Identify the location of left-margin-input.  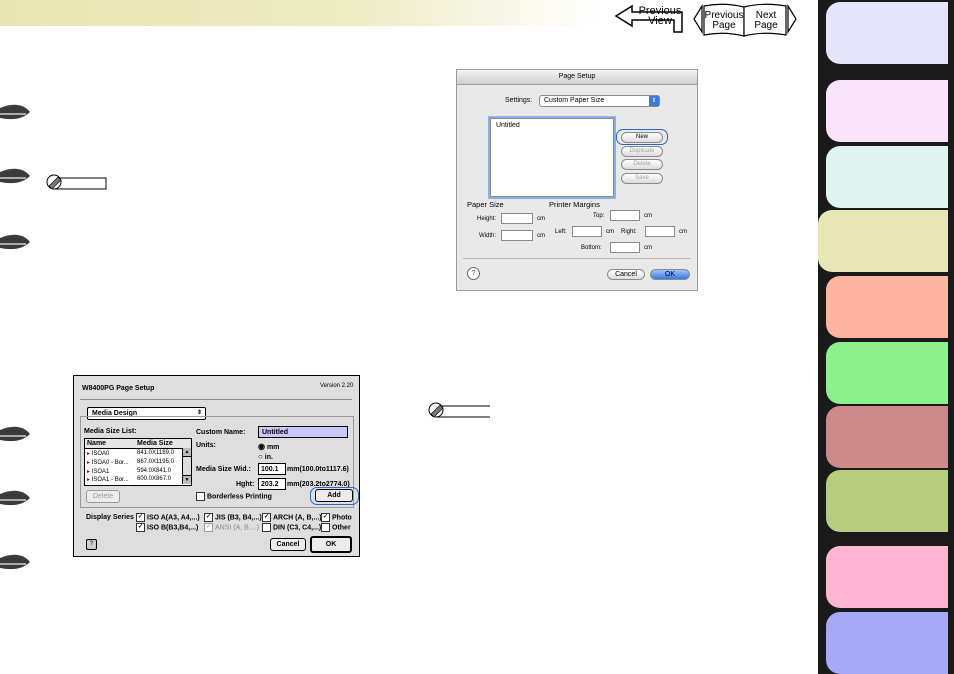
(587, 231).